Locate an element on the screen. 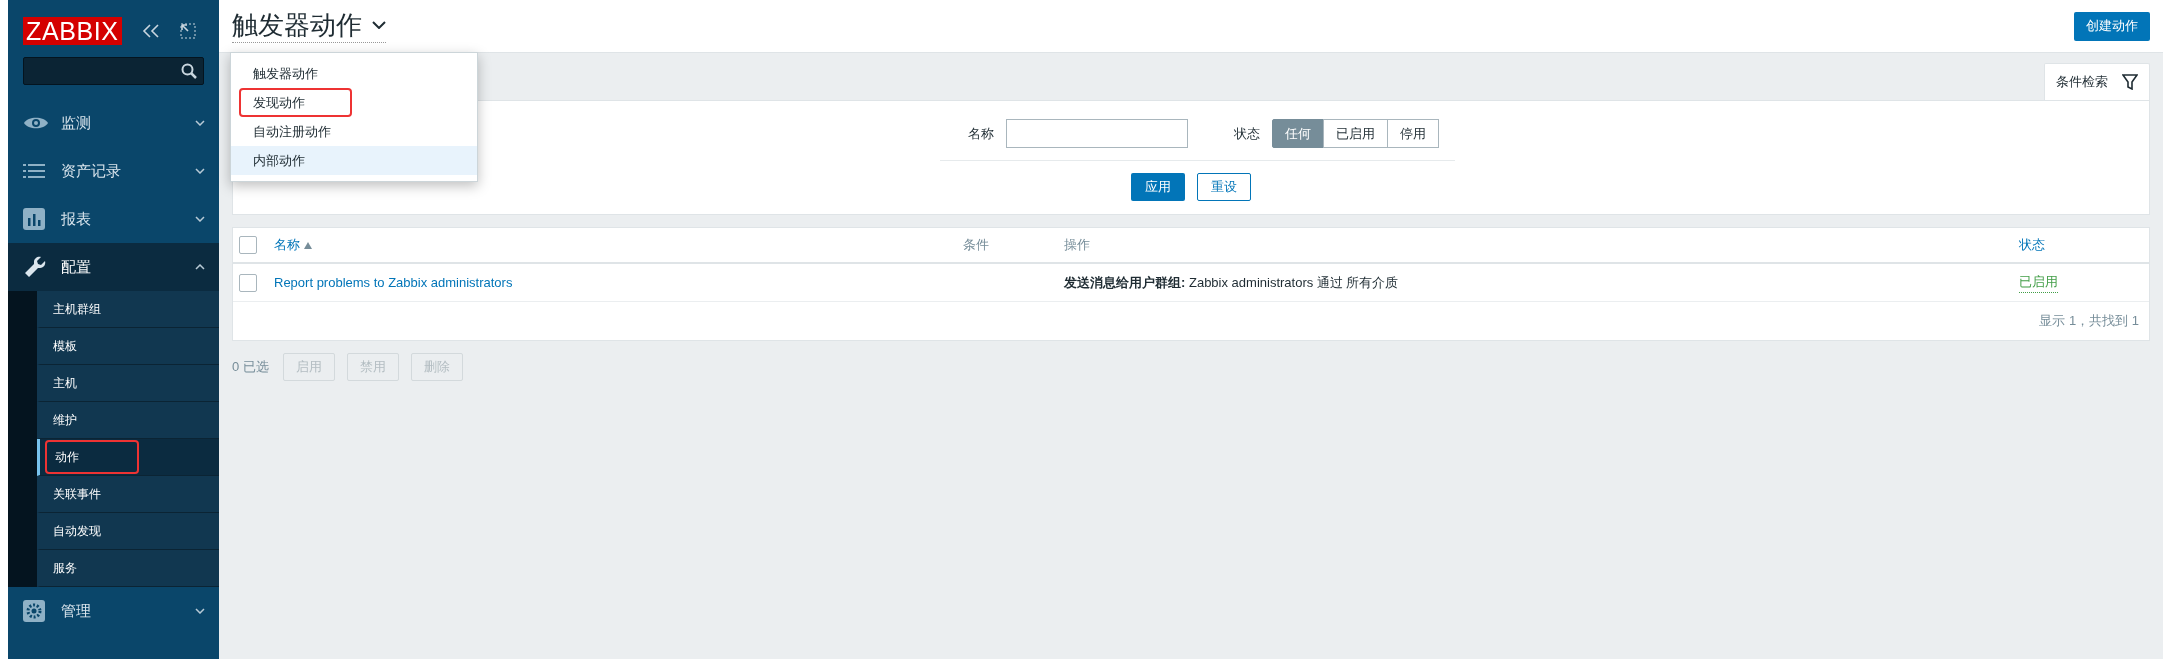  dropdown-item: 触发器动作 is located at coordinates (354, 73).